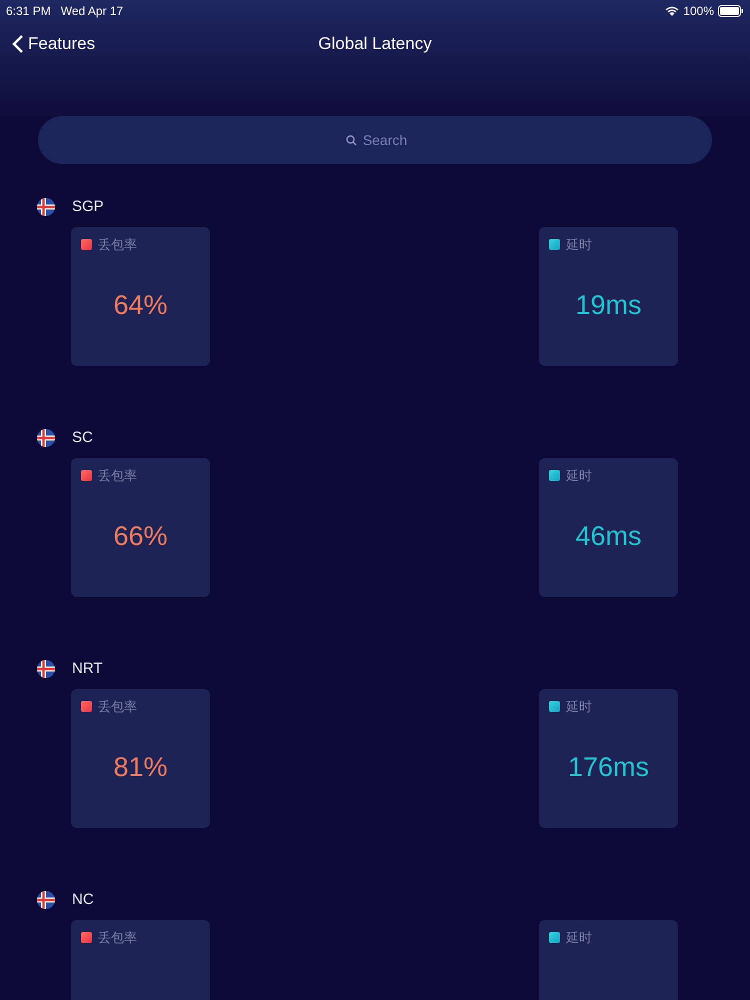  I want to click on back-button: Features, so click(54, 44).